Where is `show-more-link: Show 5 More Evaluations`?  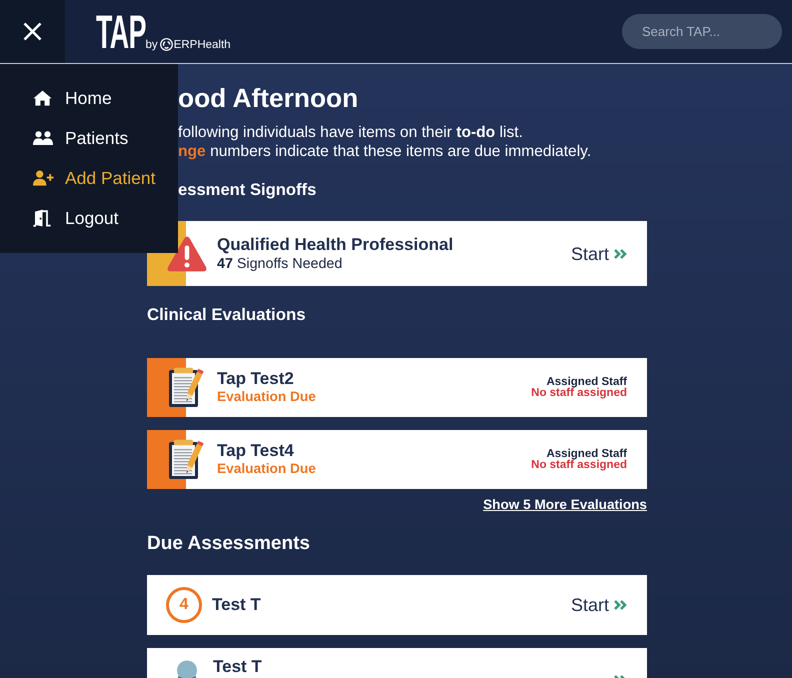 show-more-link: Show 5 More Evaluations is located at coordinates (565, 505).